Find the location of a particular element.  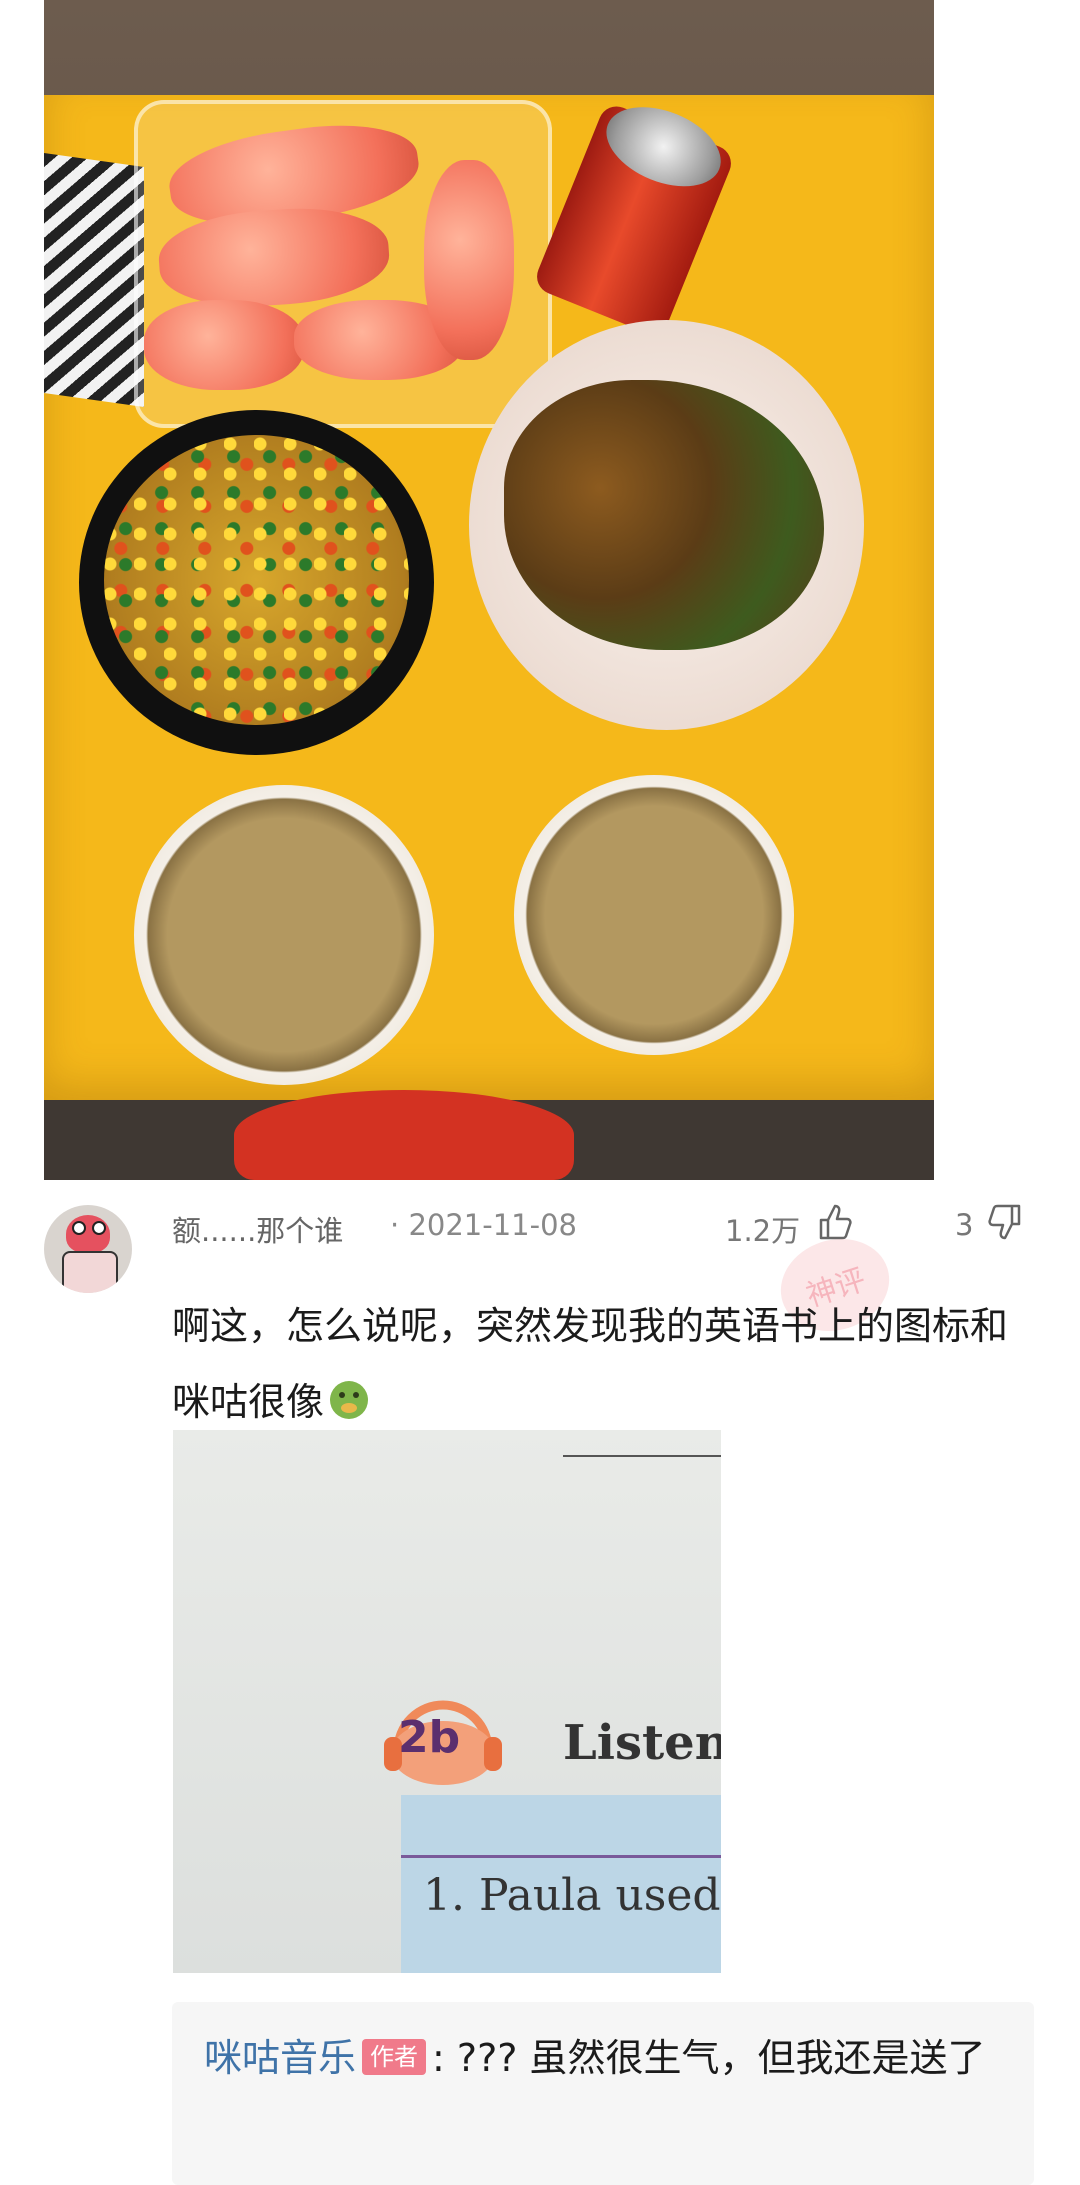

avatar is located at coordinates (88, 1249).